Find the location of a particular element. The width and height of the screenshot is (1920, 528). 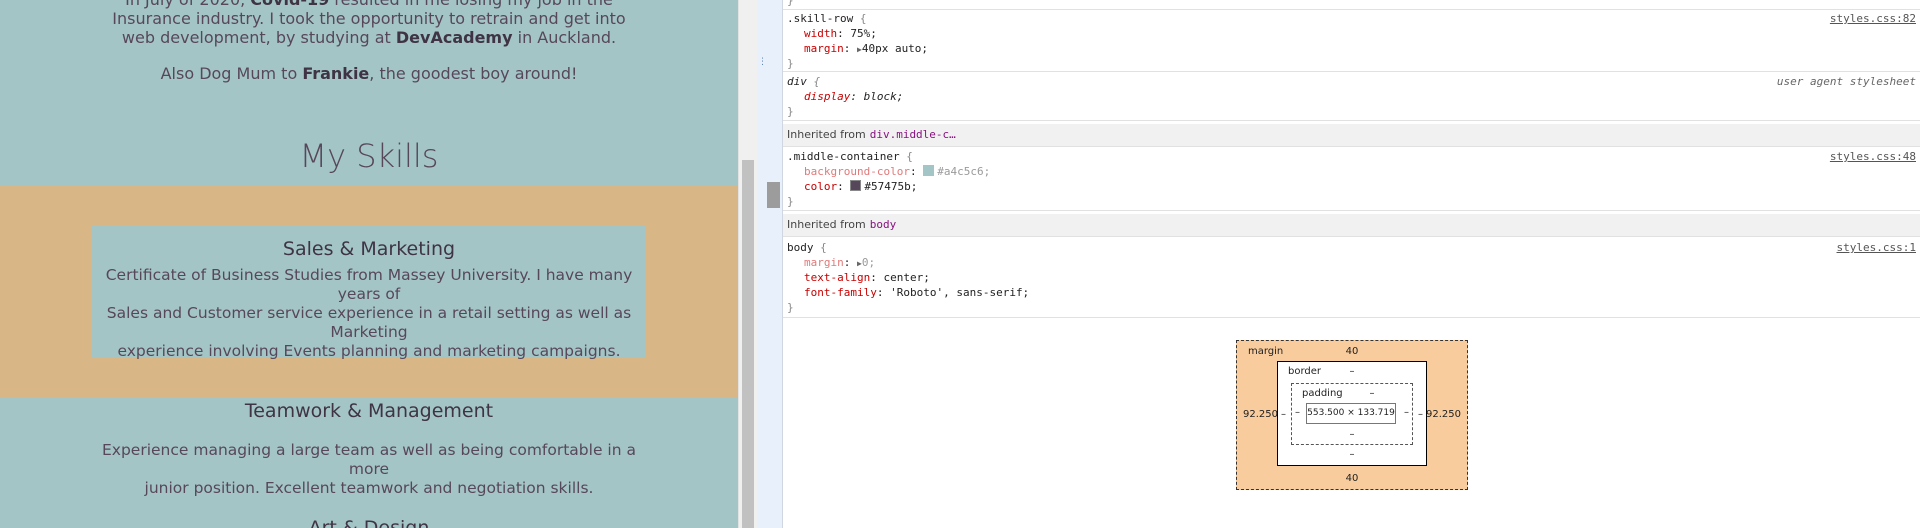

devtools-split-gutter: ⋮ is located at coordinates (770, 264).